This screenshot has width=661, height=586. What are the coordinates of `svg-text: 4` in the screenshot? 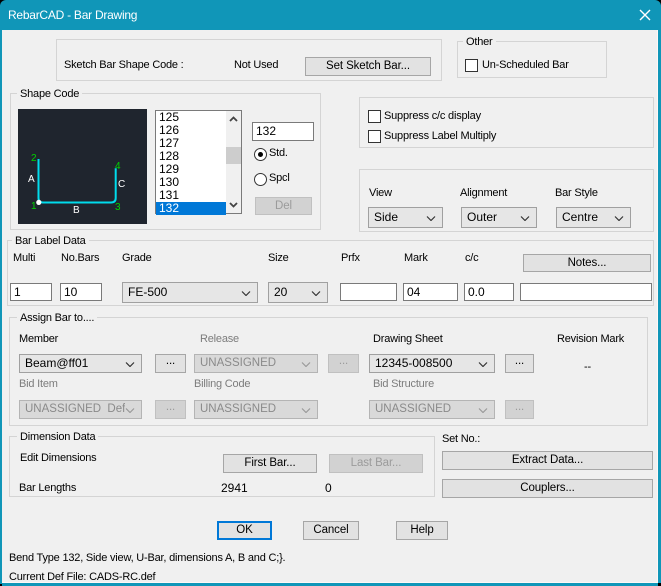 It's located at (118, 166).